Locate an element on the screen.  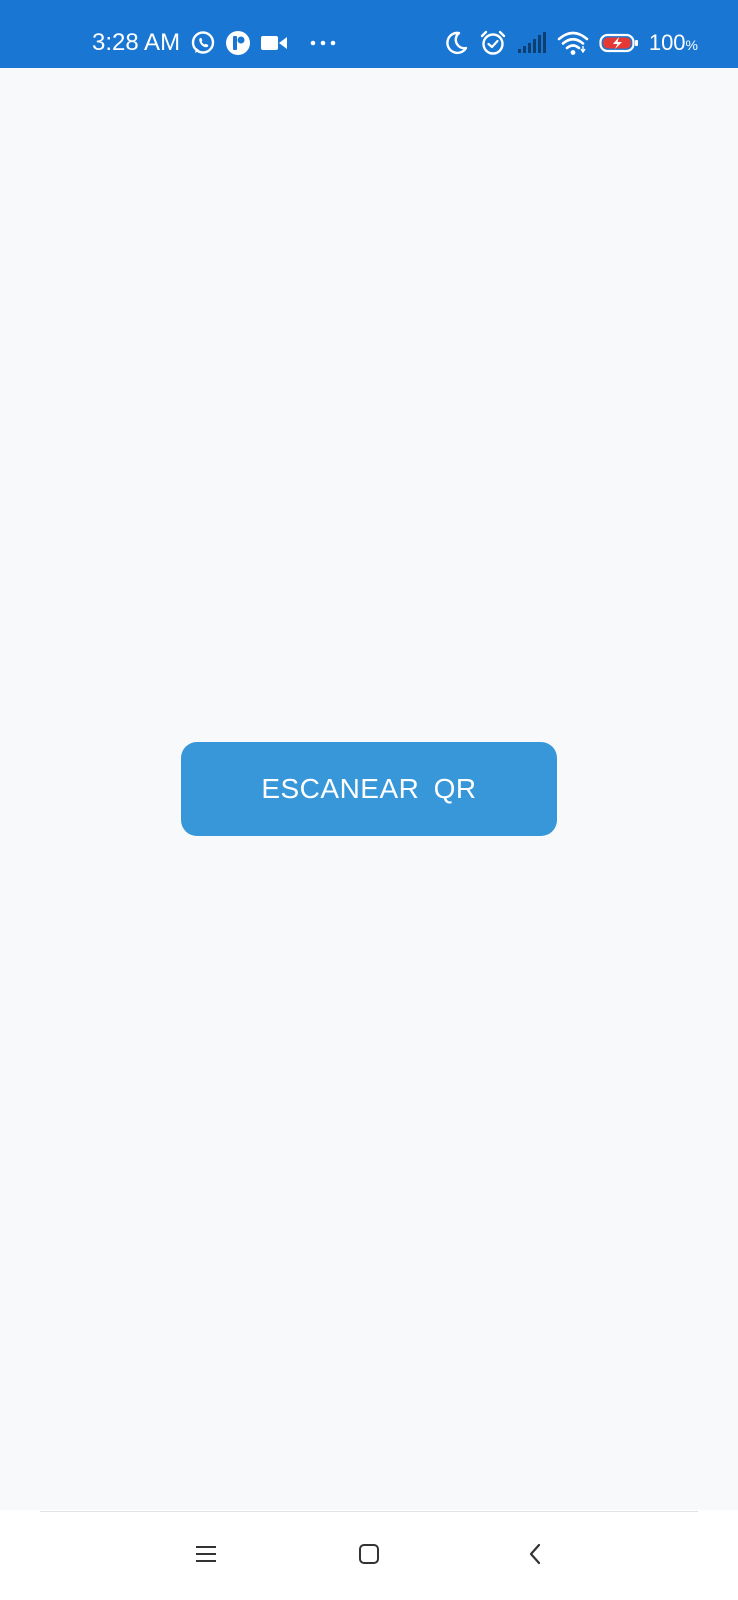
moon-icon is located at coordinates (456, 43).